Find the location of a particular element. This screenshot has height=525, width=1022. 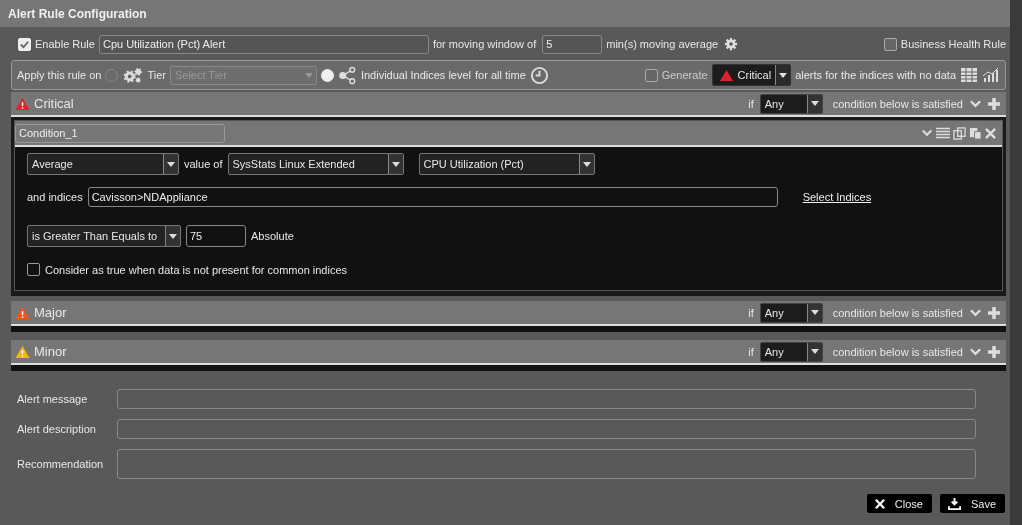

severity-title: Critical is located at coordinates (54, 103).